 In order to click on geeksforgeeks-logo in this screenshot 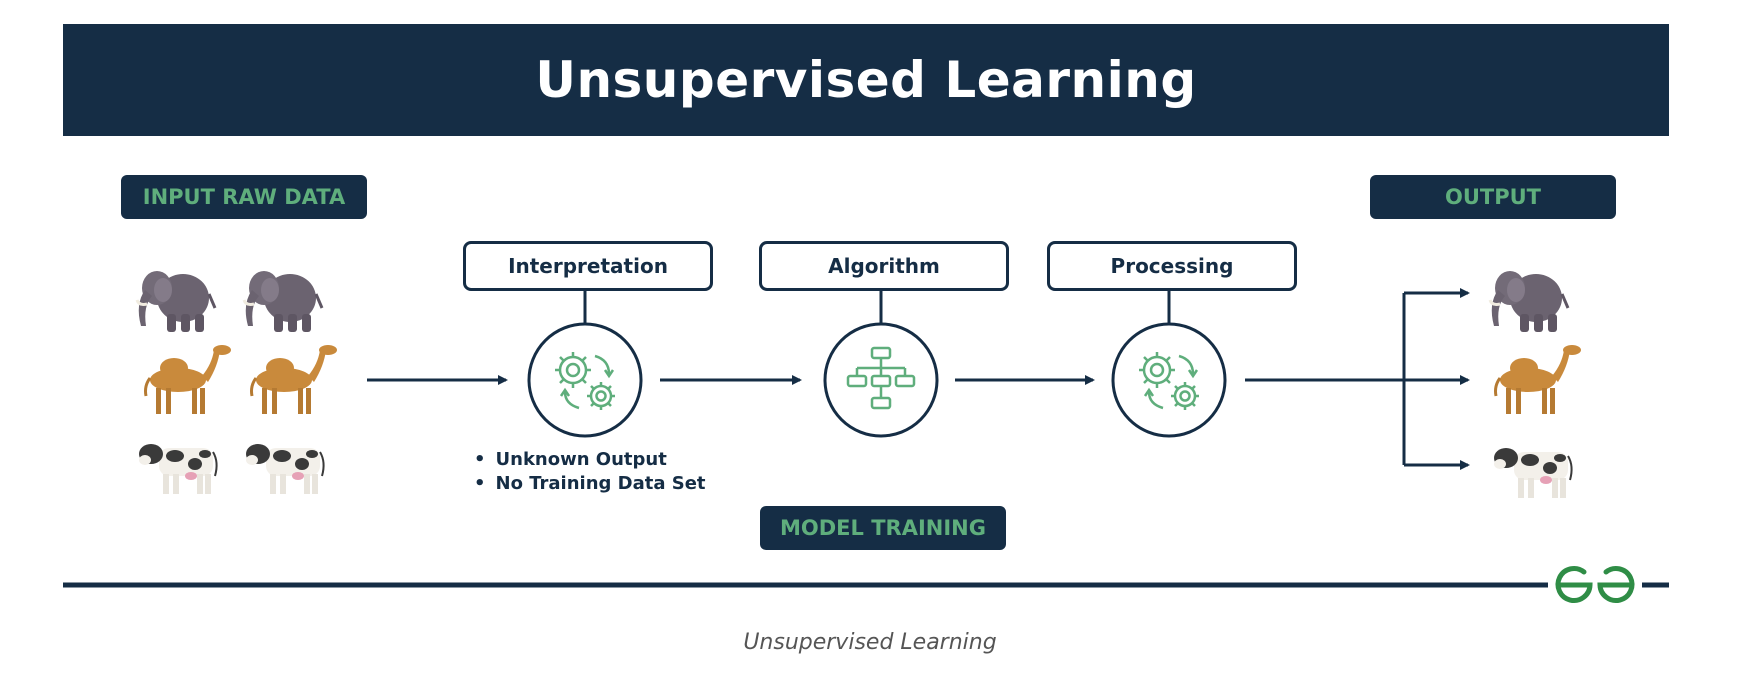, I will do `click(1595, 584)`.